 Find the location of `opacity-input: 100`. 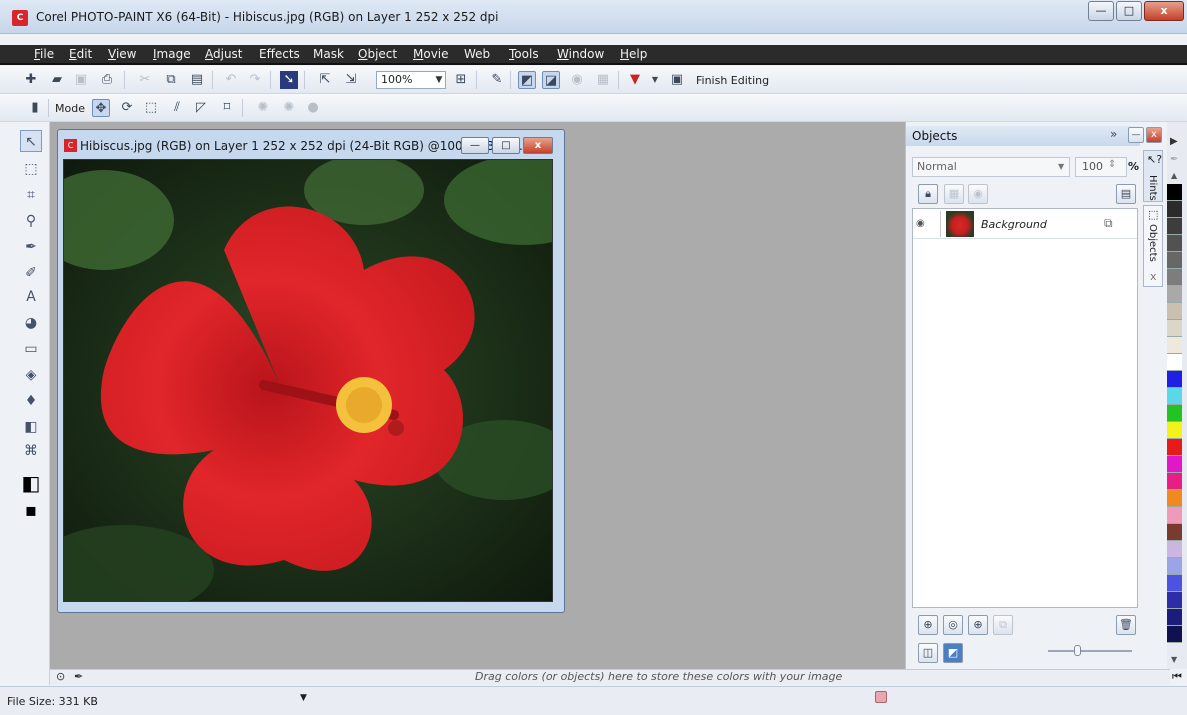

opacity-input: 100 is located at coordinates (1101, 167).